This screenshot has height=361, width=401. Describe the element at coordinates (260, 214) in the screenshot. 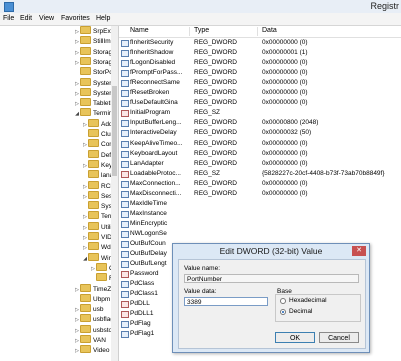

I see `value-row: MaxInstance` at that location.